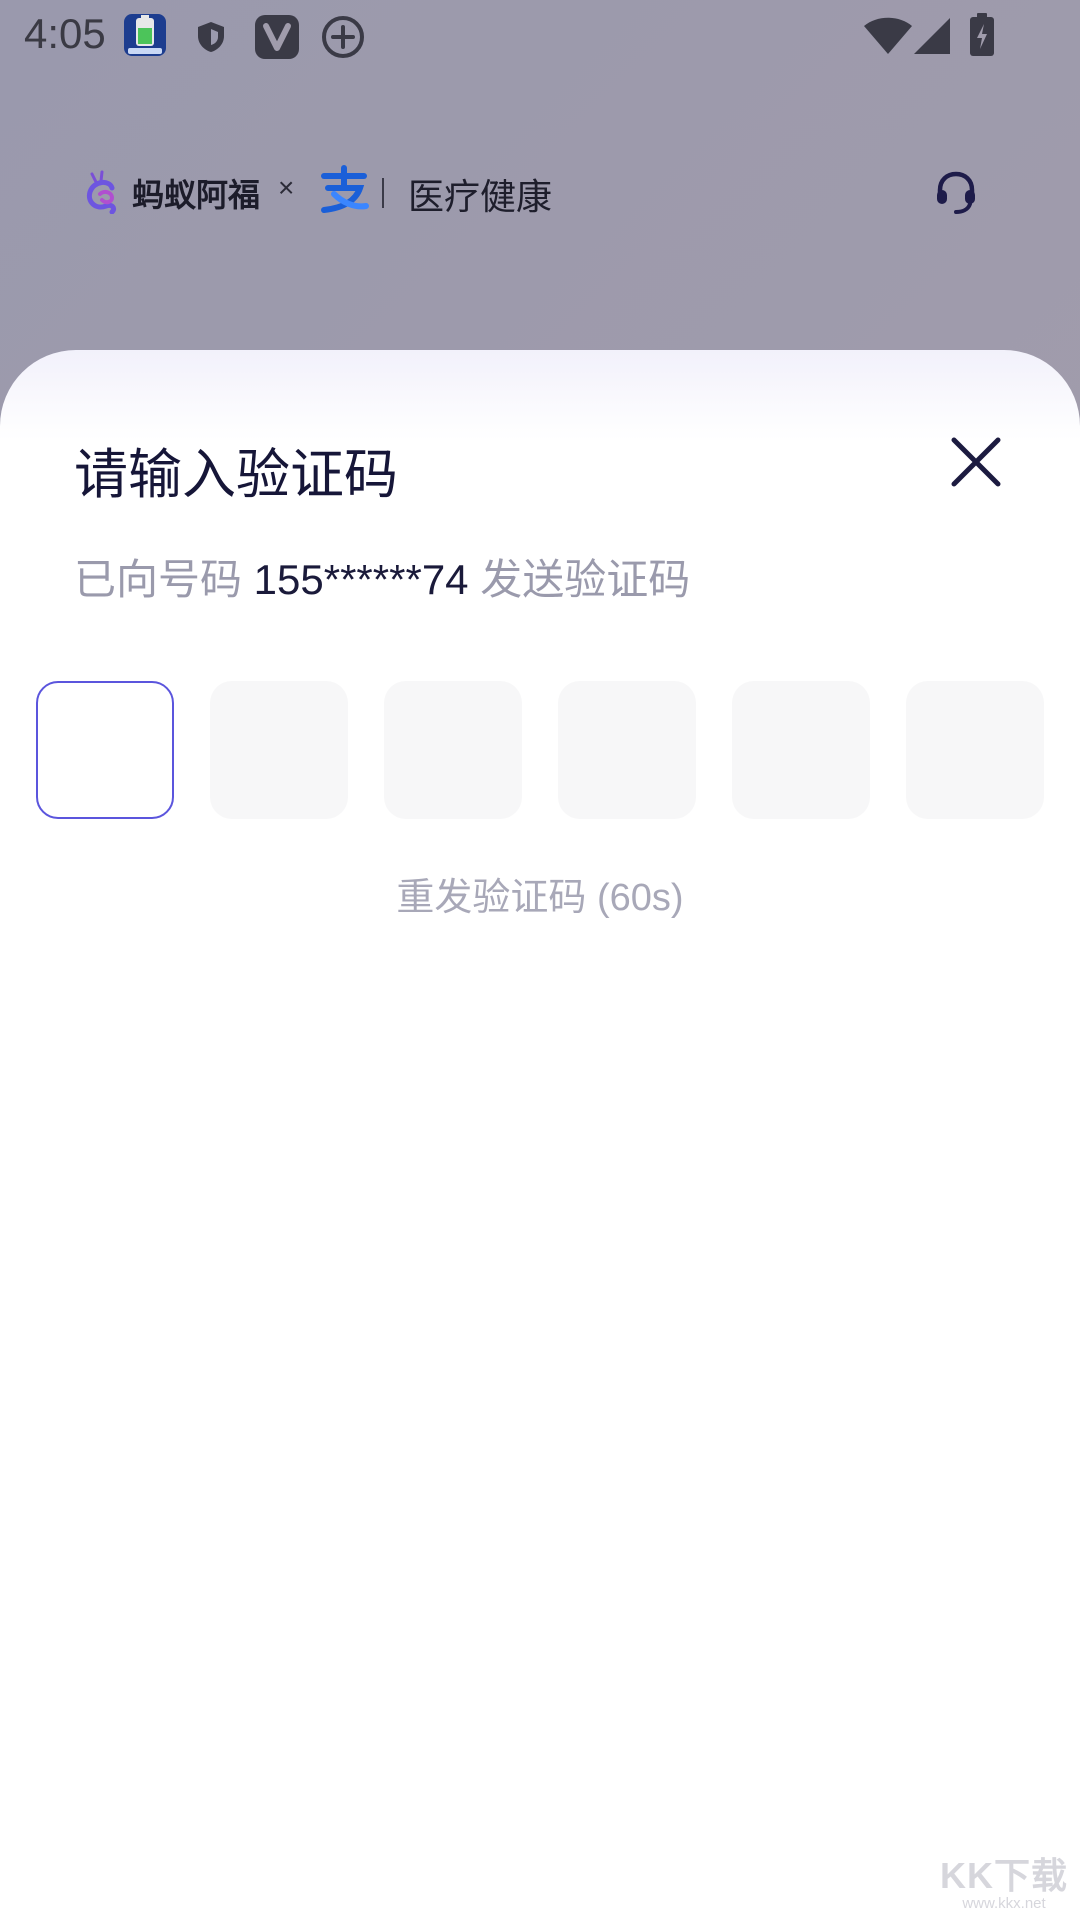 Image resolution: width=1080 pixels, height=1920 pixels. Describe the element at coordinates (982, 37) in the screenshot. I see `battery-charging-icon` at that location.